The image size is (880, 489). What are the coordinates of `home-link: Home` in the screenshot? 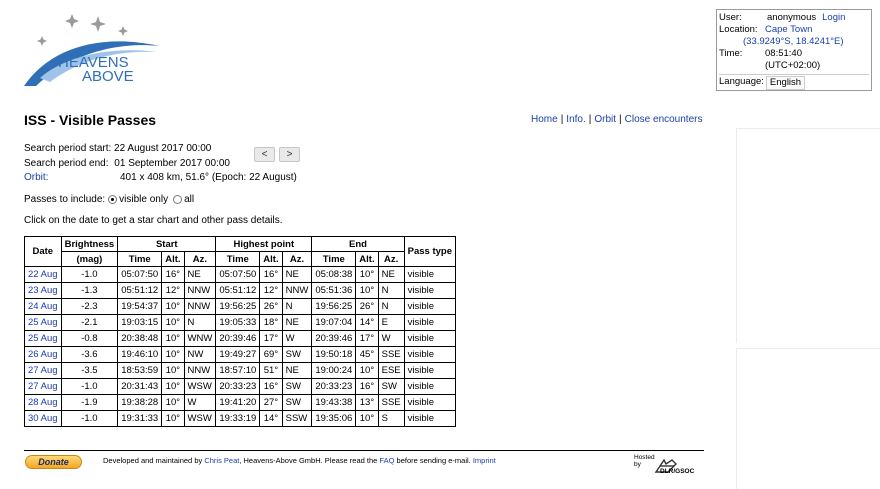 It's located at (544, 119).